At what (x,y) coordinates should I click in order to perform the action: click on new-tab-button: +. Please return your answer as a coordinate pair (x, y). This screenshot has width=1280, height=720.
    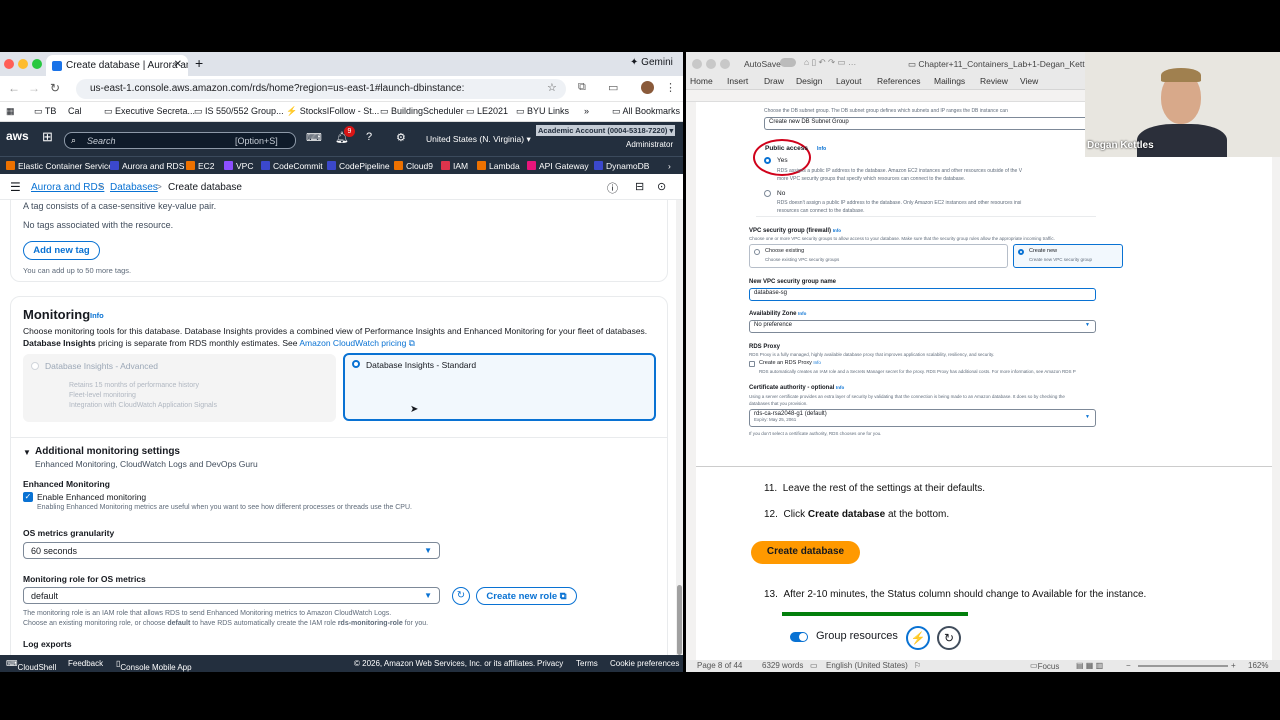
    Looking at the image, I should click on (199, 63).